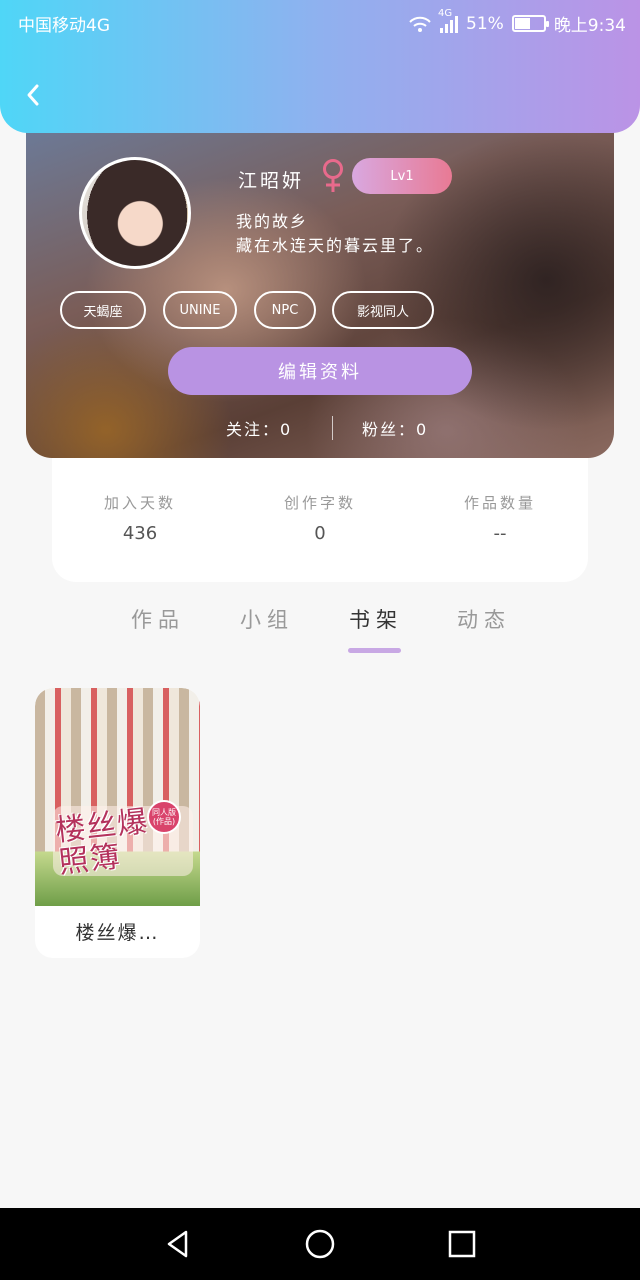 This screenshot has width=640, height=1280. I want to click on nav-back-button, so click(178, 1244).